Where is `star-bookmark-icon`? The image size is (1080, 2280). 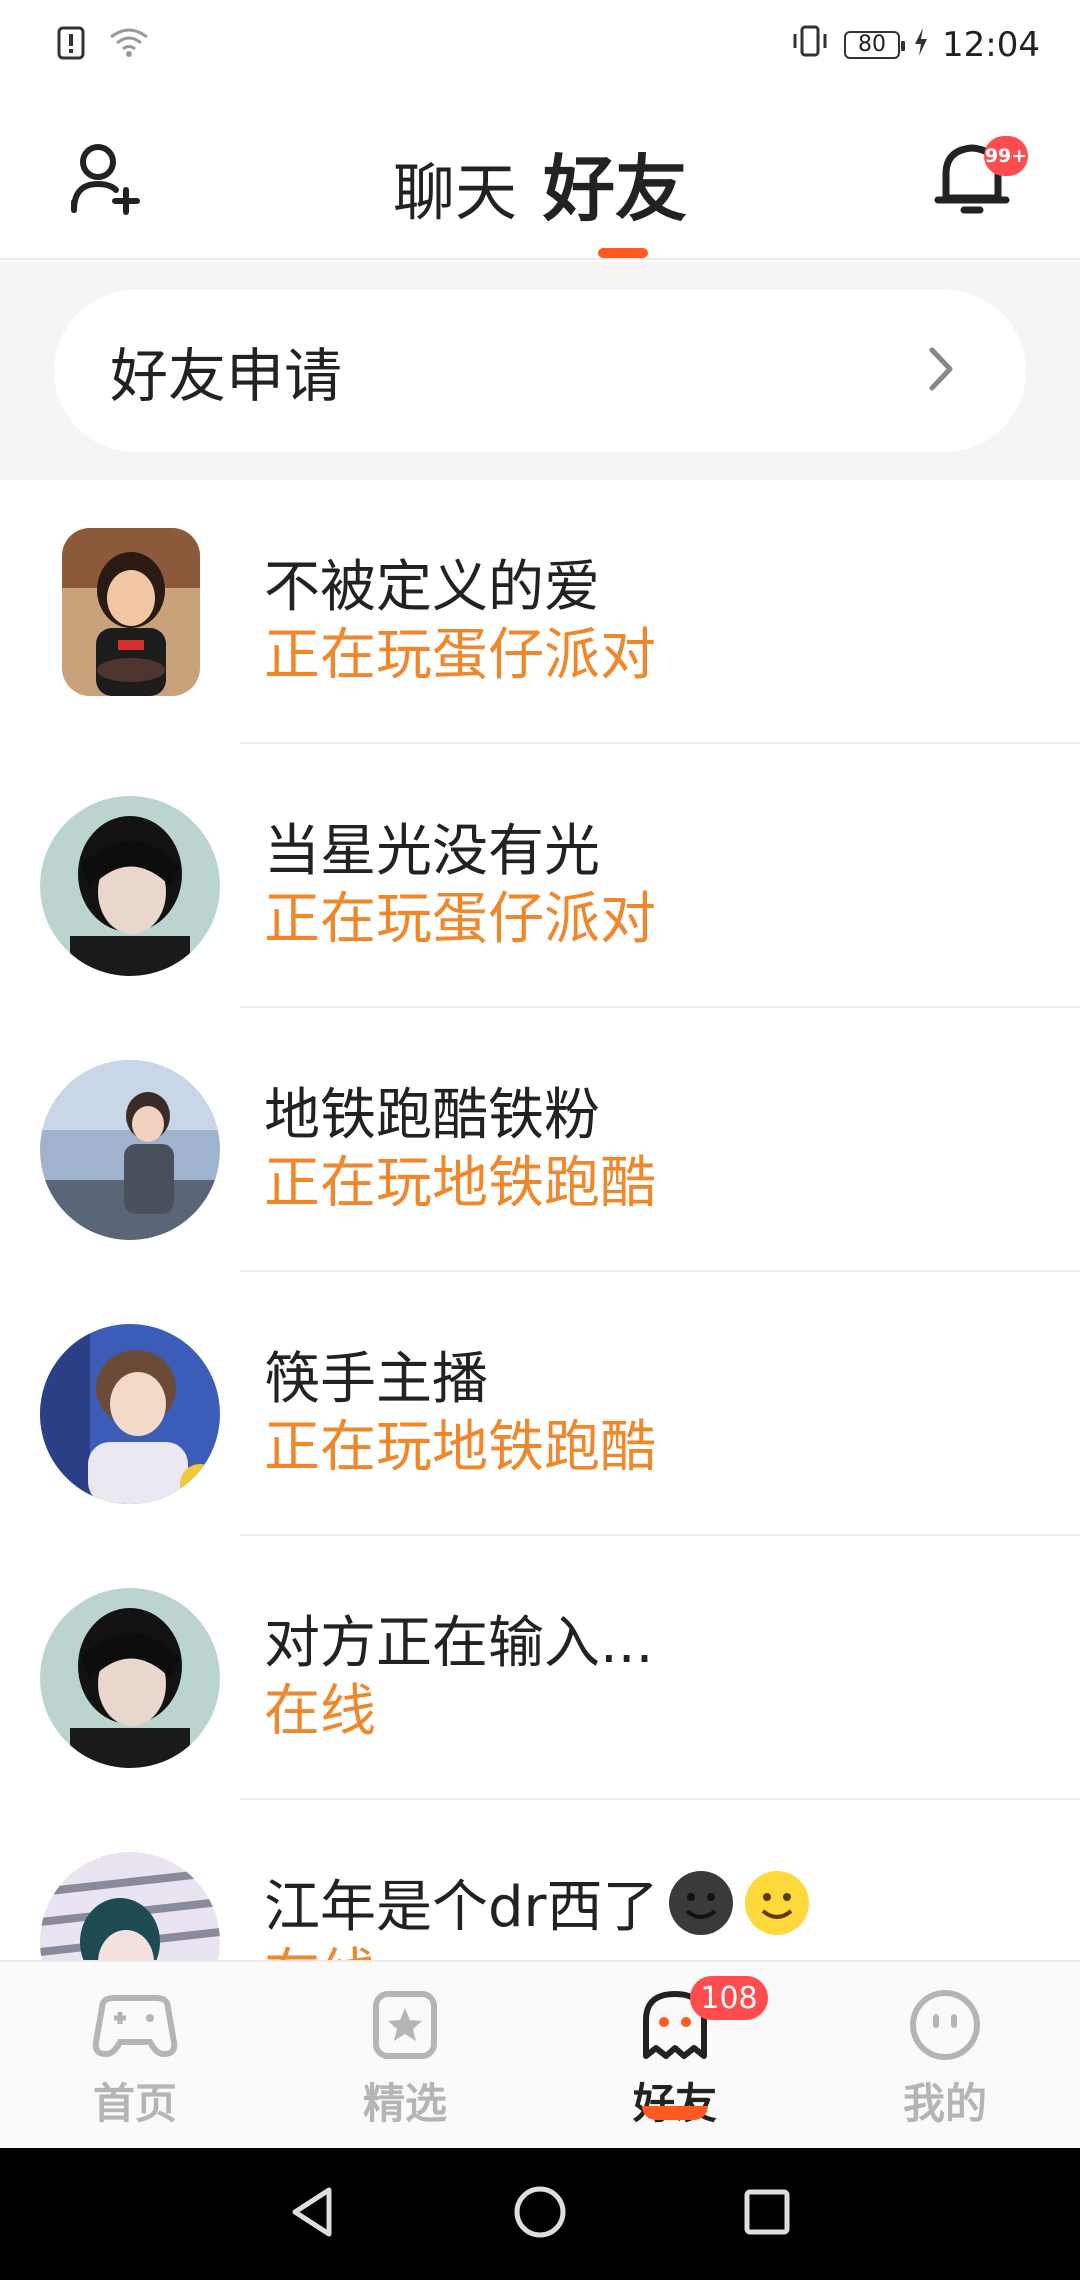
star-bookmark-icon is located at coordinates (405, 2025).